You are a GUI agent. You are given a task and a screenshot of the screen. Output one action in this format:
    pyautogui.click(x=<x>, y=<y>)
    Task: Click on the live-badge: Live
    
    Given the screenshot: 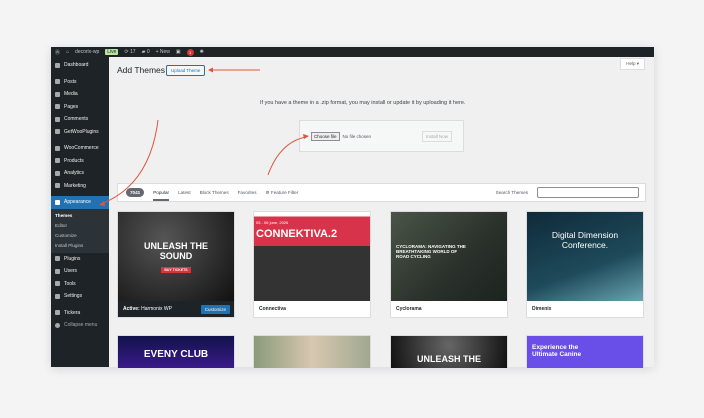 What is the action you would take?
    pyautogui.click(x=112, y=52)
    